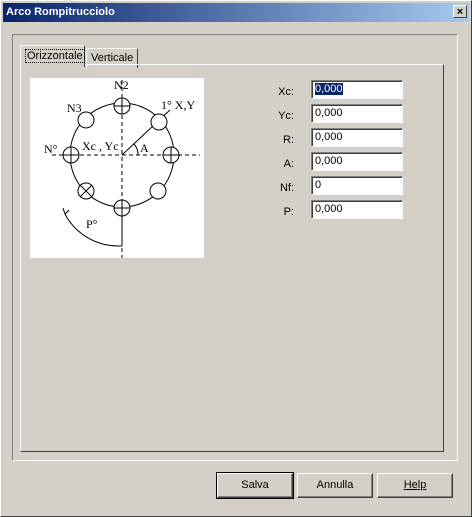 The image size is (472, 517). I want to click on r-field: 0,000, so click(357, 137).